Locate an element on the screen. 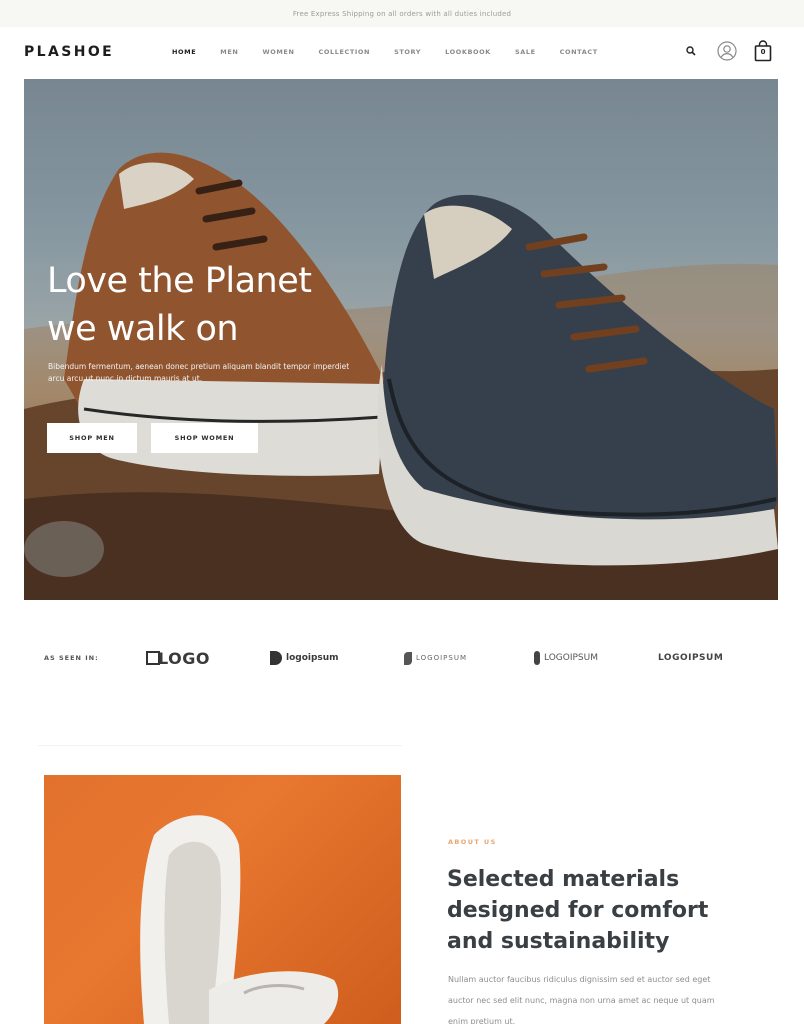  logo-pin-icon is located at coordinates (537, 658).